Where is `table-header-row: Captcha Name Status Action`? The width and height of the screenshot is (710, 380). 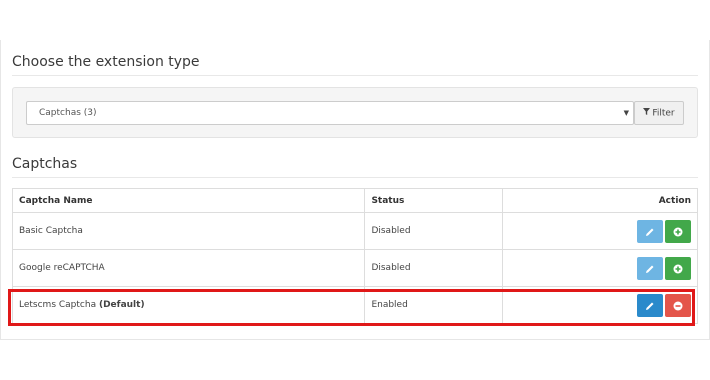
table-header-row: Captcha Name Status Action is located at coordinates (354, 200).